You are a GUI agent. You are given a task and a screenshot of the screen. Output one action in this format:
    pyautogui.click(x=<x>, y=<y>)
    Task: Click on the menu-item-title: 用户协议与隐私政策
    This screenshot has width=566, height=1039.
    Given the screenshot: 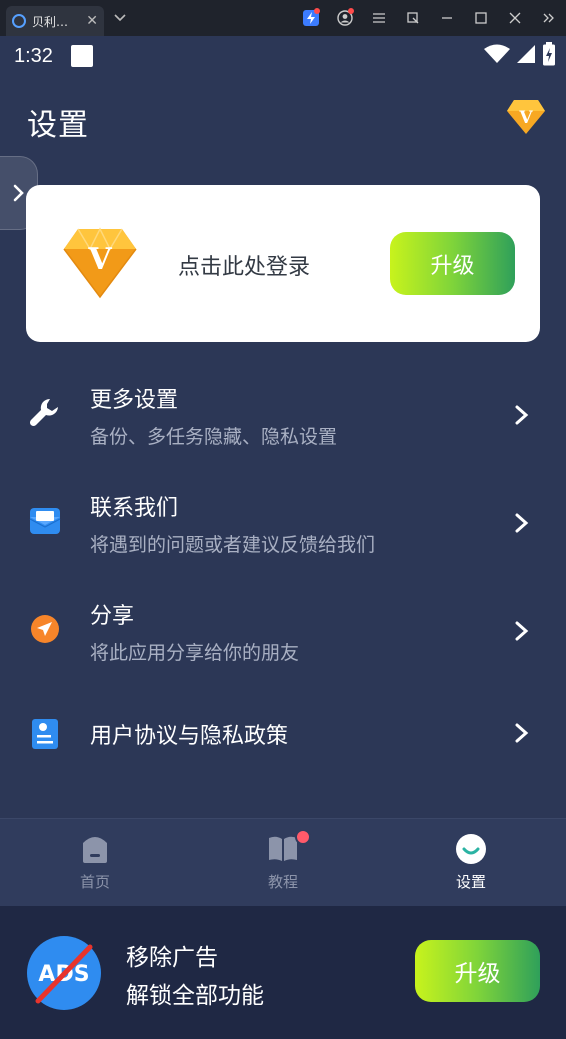 What is the action you would take?
    pyautogui.click(x=189, y=736)
    